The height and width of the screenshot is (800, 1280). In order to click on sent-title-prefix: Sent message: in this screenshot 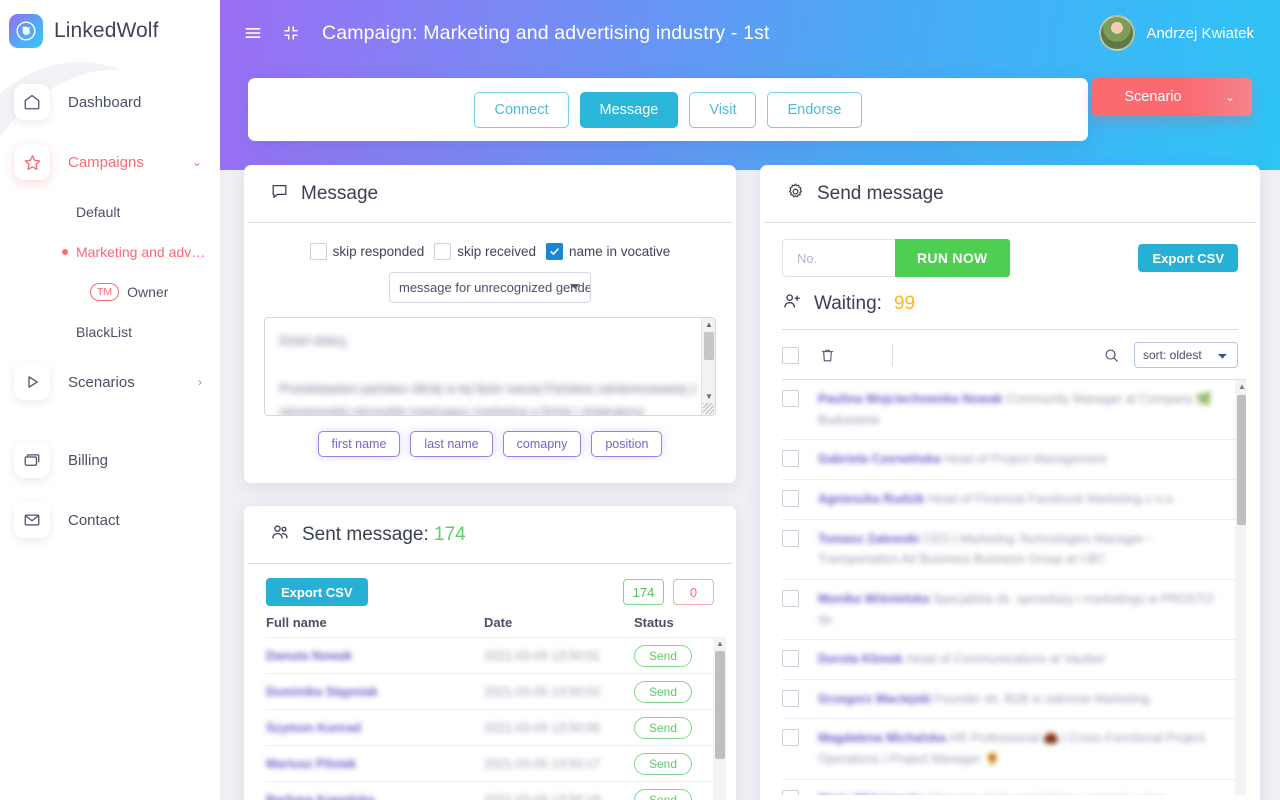, I will do `click(365, 534)`.